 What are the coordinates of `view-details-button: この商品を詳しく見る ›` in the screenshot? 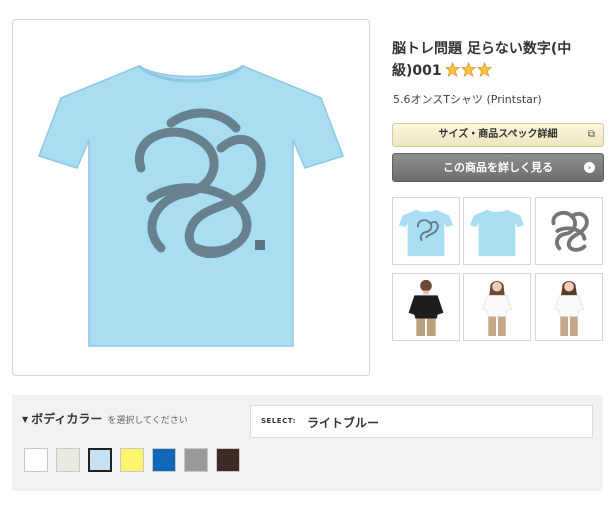 It's located at (498, 167).